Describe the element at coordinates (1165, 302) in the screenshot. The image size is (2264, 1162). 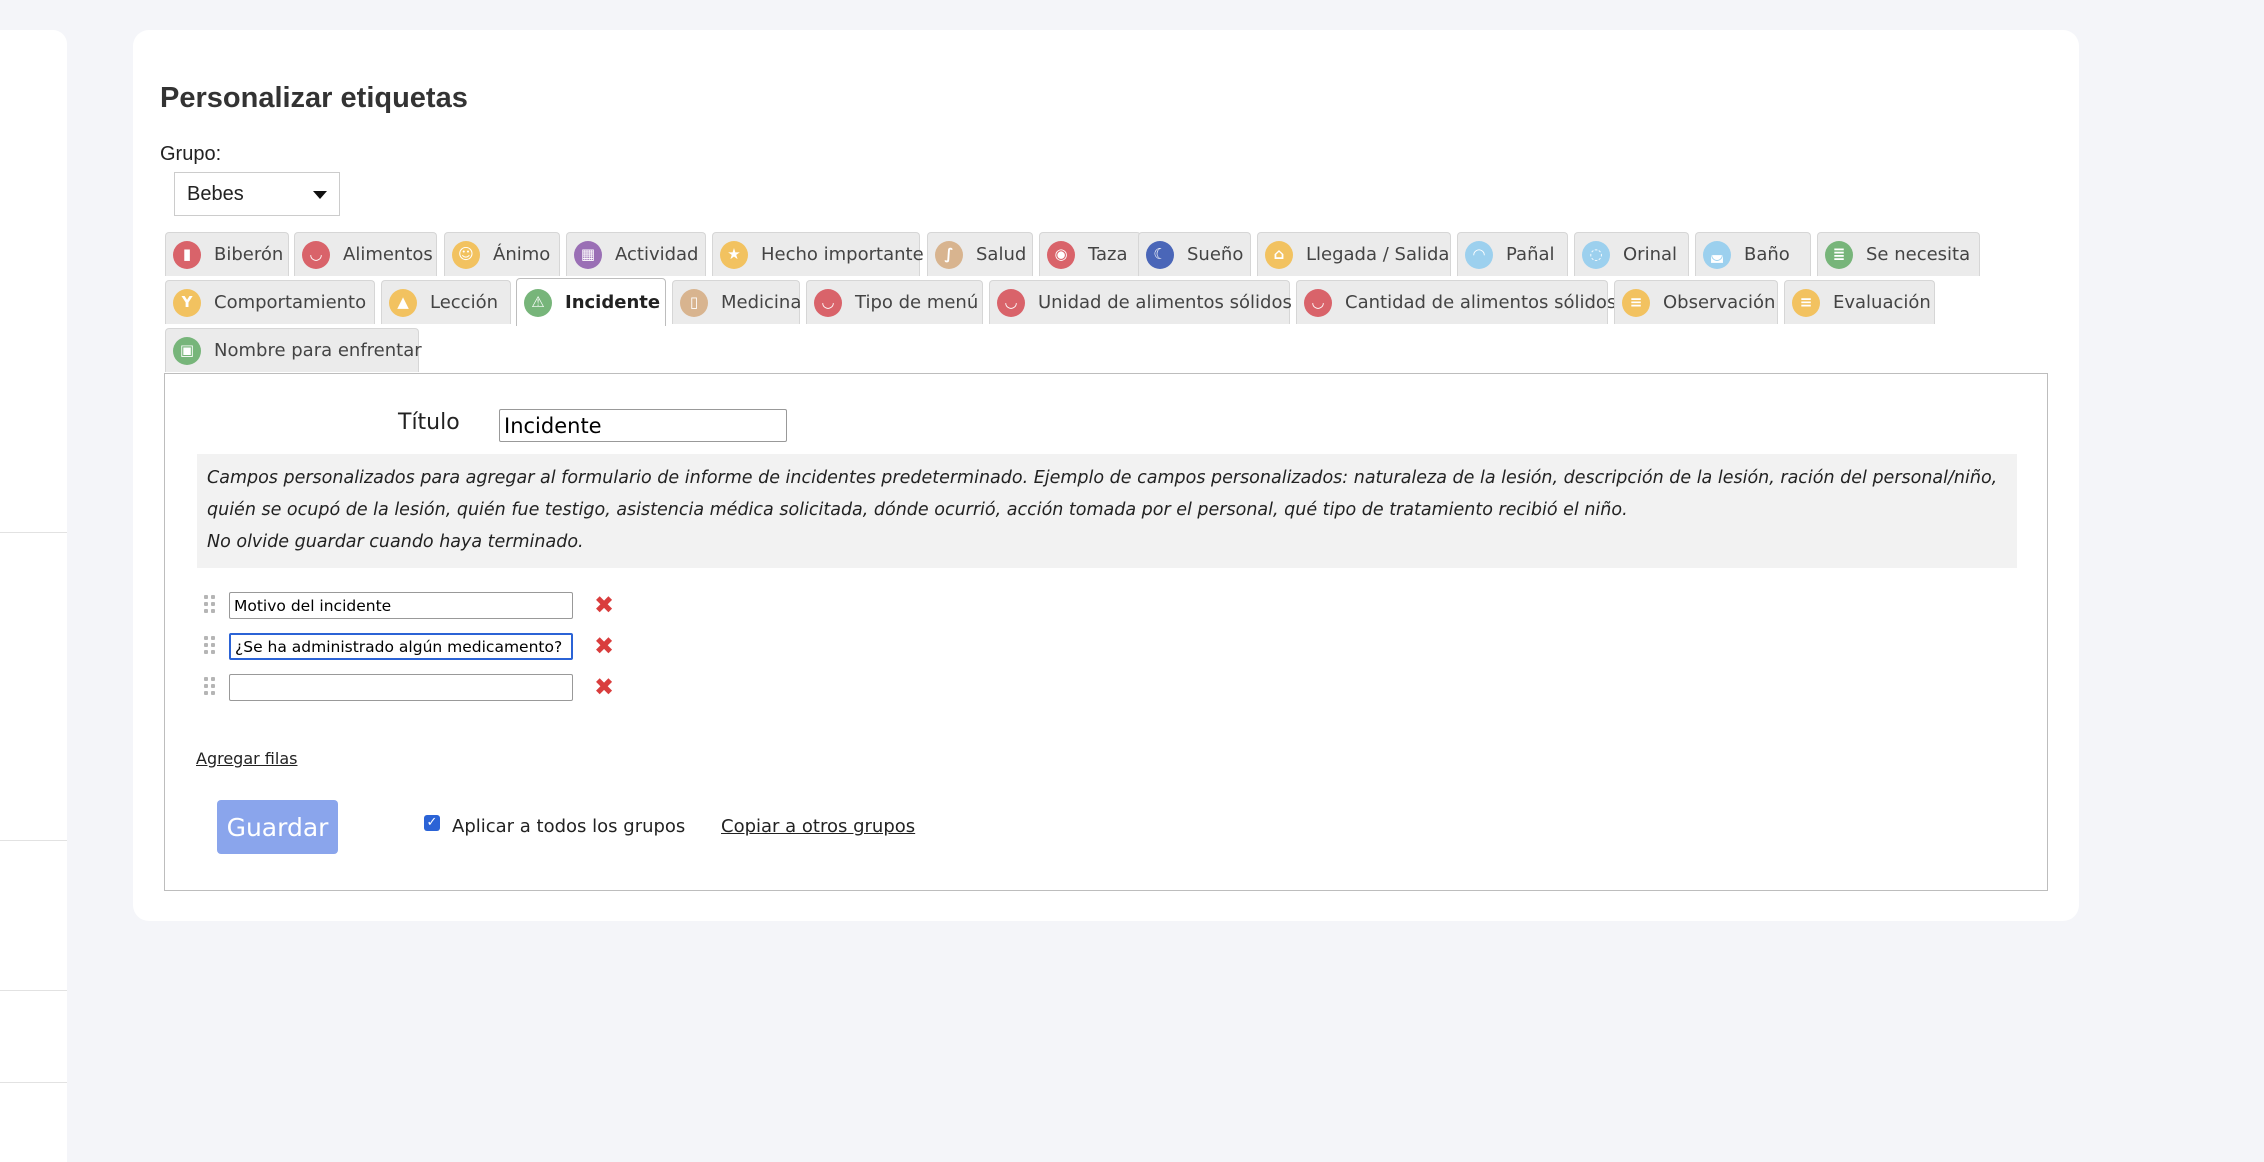
I see `tab-label: Unidad de alimentos sólidos` at that location.